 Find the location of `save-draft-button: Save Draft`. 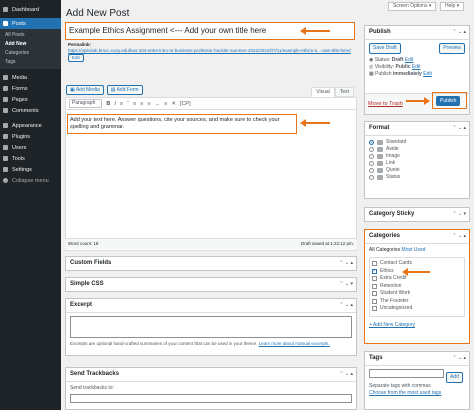

save-draft-button: Save Draft is located at coordinates (385, 48).